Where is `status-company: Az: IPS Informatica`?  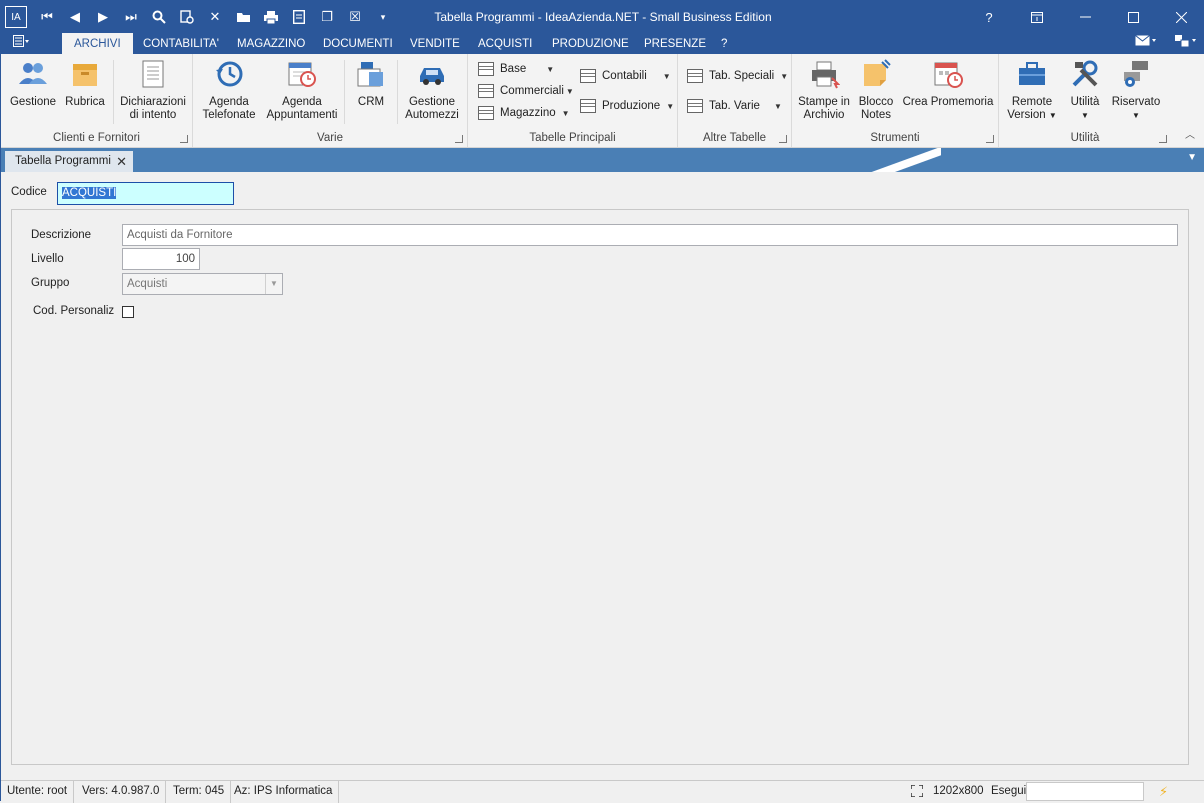 status-company: Az: IPS Informatica is located at coordinates (284, 792).